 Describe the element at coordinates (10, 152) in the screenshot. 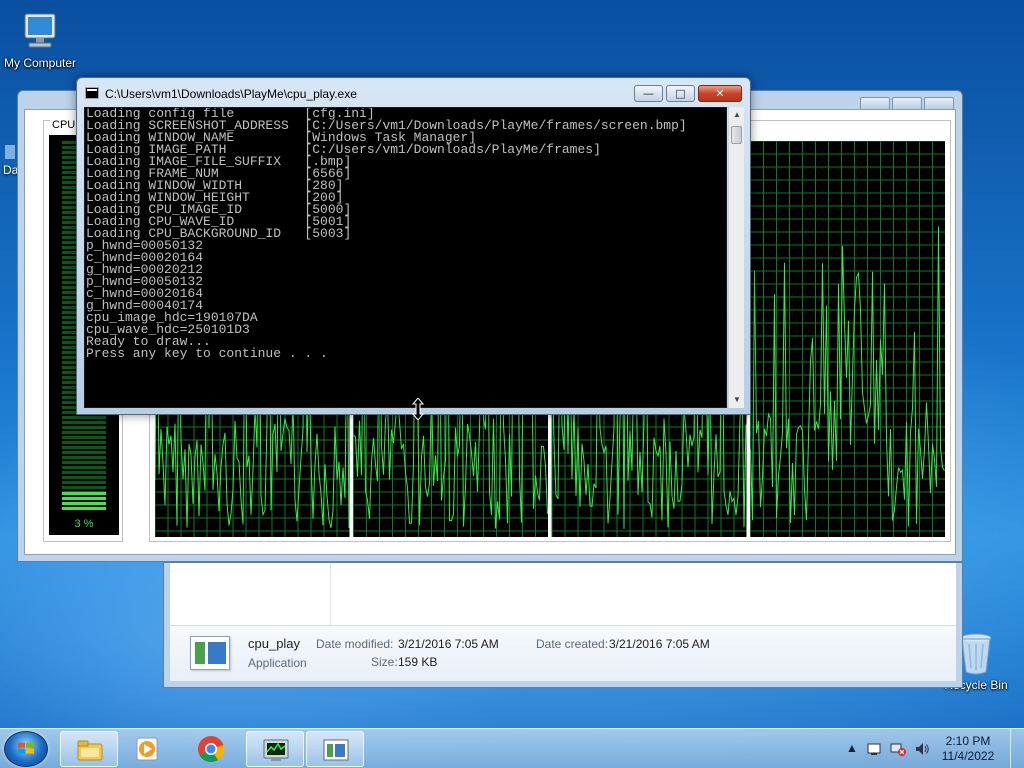

I see `partial-desktop-icon` at that location.